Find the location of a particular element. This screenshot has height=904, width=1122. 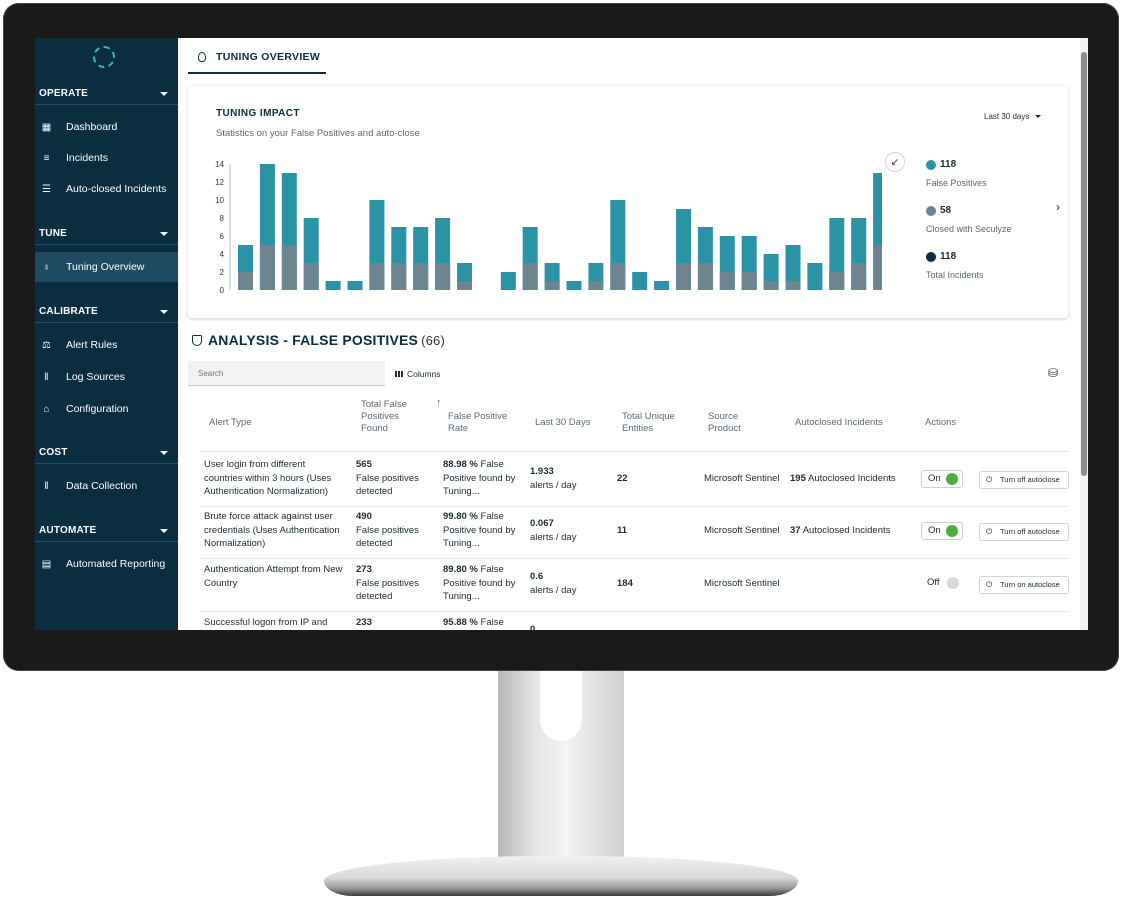

last-30-days-label: alerts / day is located at coordinates (553, 590).